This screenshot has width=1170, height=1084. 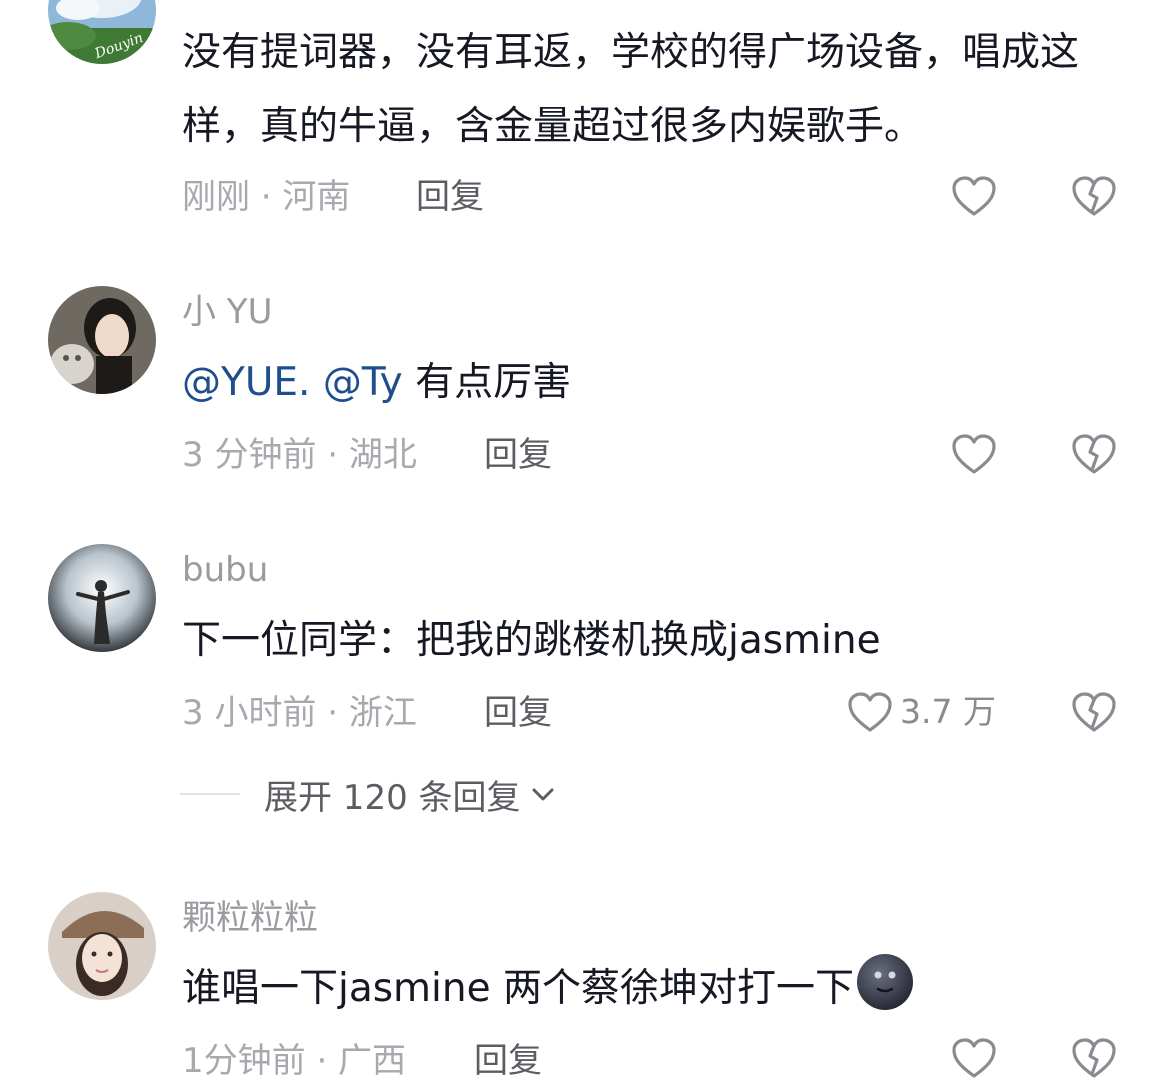 I want to click on comment-body: 有点厉害, so click(x=493, y=382).